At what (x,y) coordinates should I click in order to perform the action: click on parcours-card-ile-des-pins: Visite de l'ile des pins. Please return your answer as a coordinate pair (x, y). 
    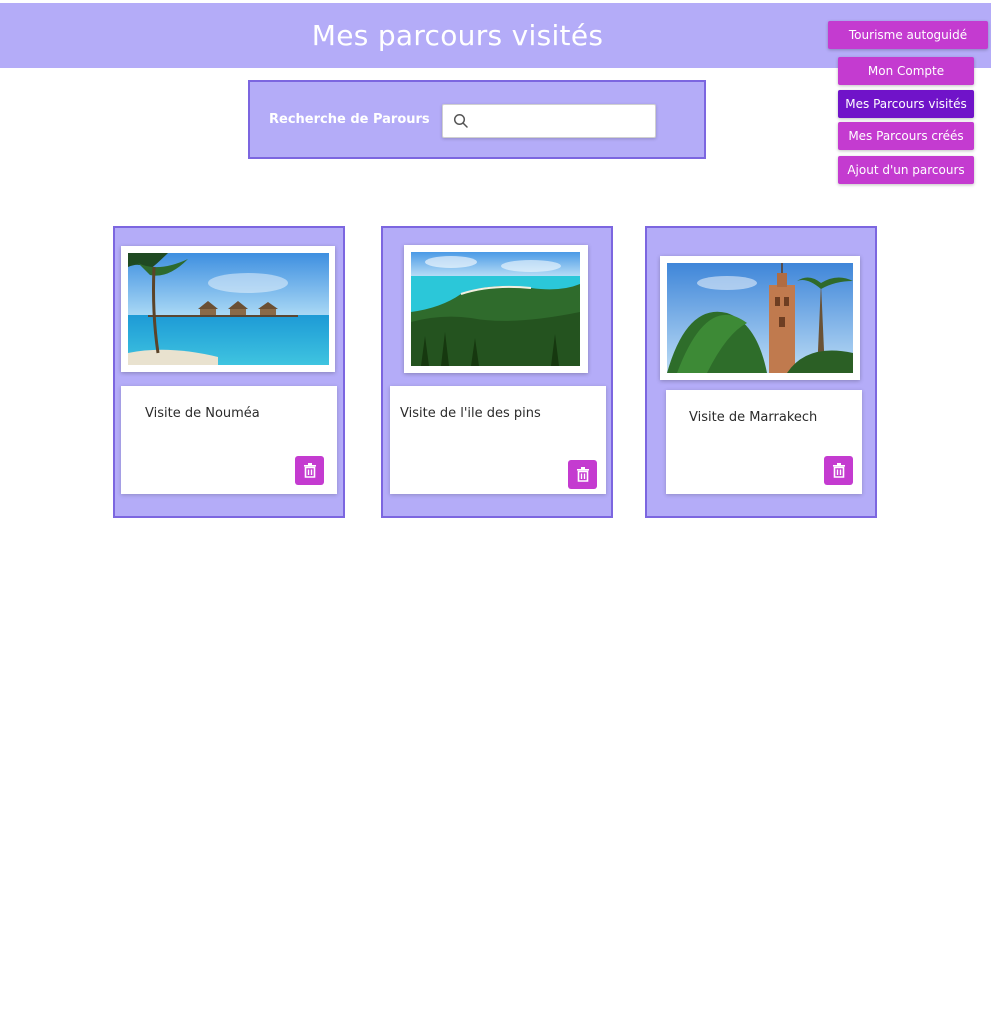
    Looking at the image, I should click on (497, 372).